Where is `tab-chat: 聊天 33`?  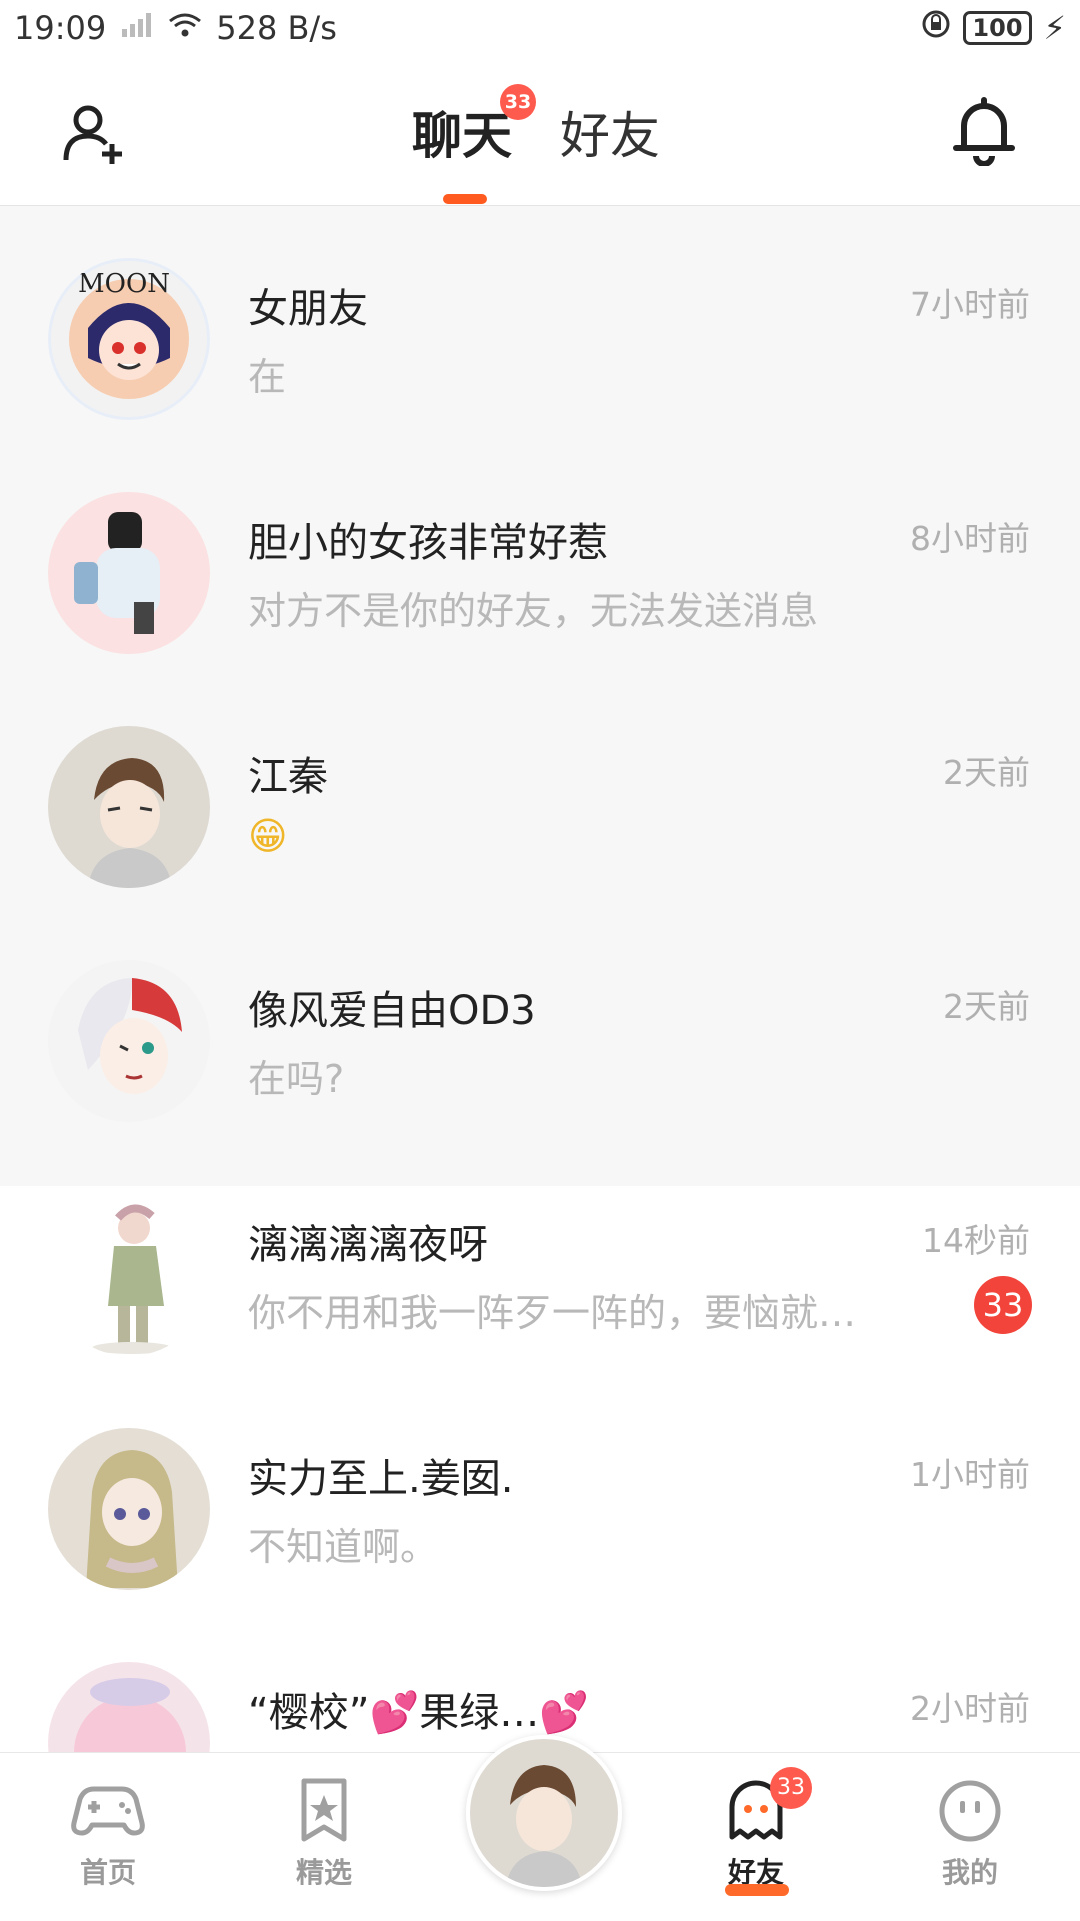 tab-chat: 聊天 33 is located at coordinates (474, 126).